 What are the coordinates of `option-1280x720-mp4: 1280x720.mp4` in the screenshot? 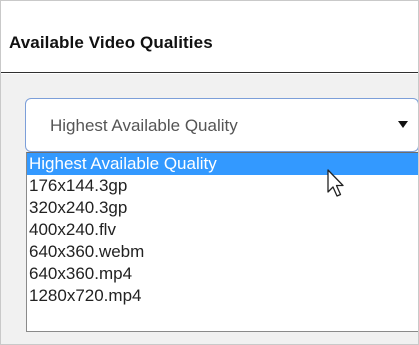 It's located at (222, 296).